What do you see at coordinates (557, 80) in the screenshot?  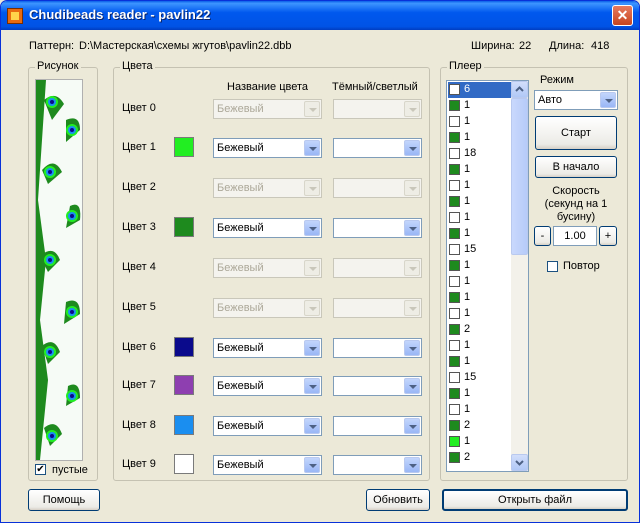 I see `mode-label: Режим` at bounding box center [557, 80].